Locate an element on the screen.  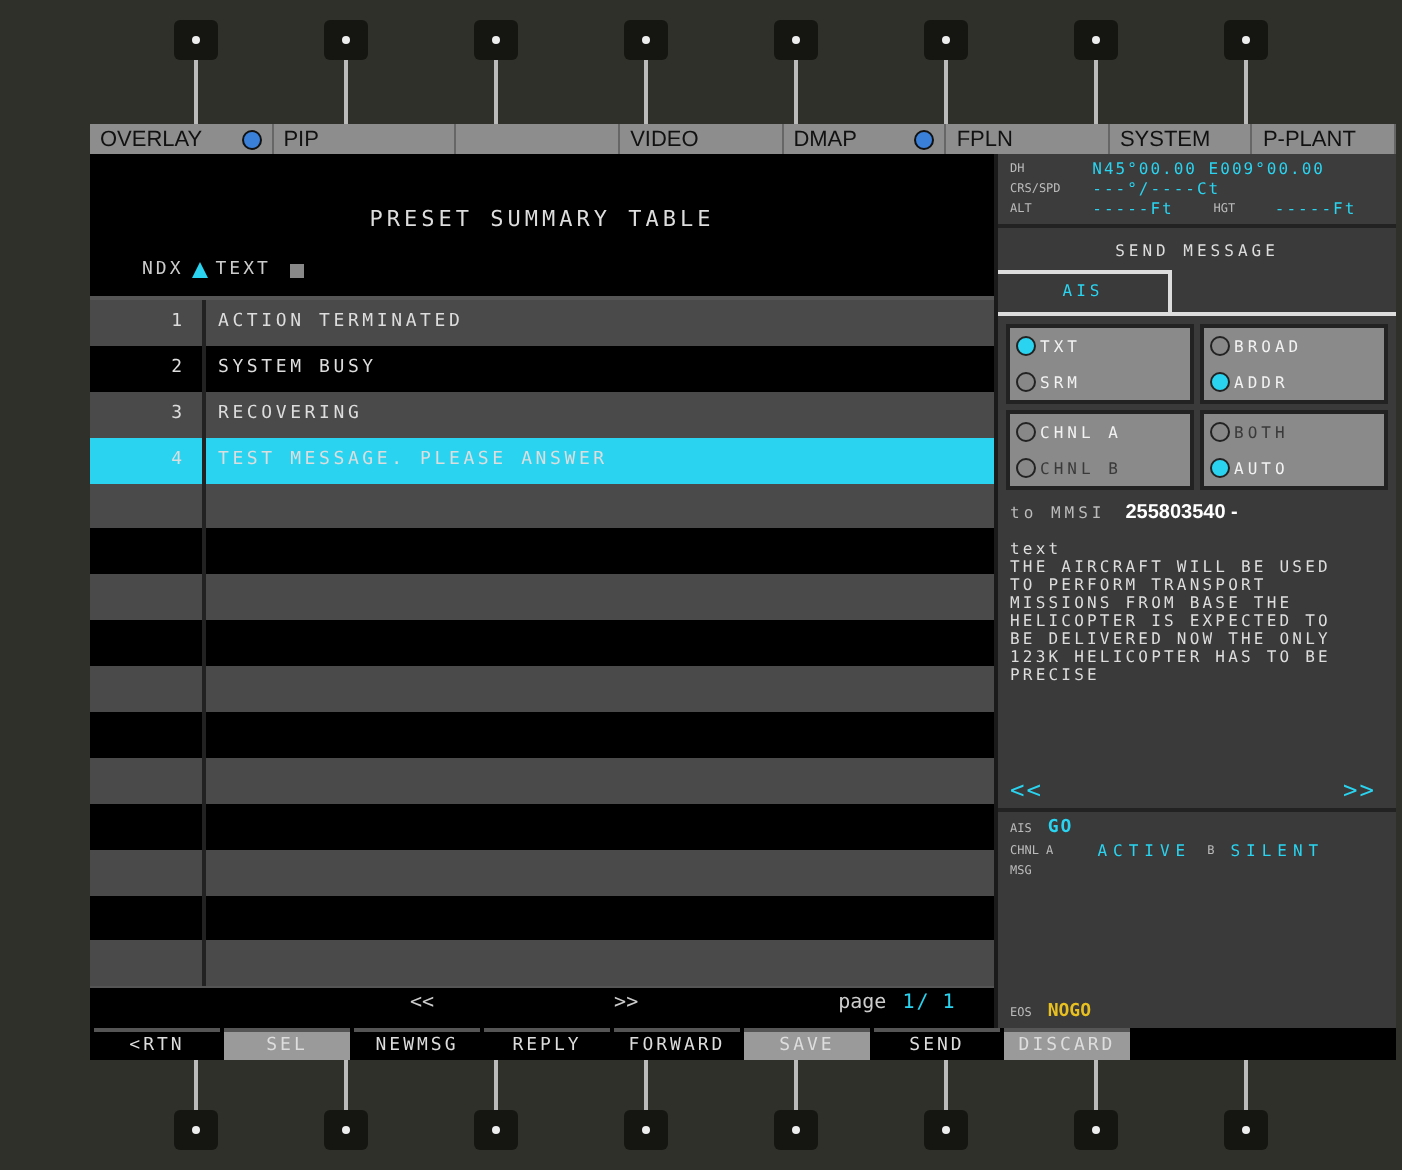
table-cell-text: TEST MESSAGE. PLEASE ANSWER is located at coordinates (412, 460).